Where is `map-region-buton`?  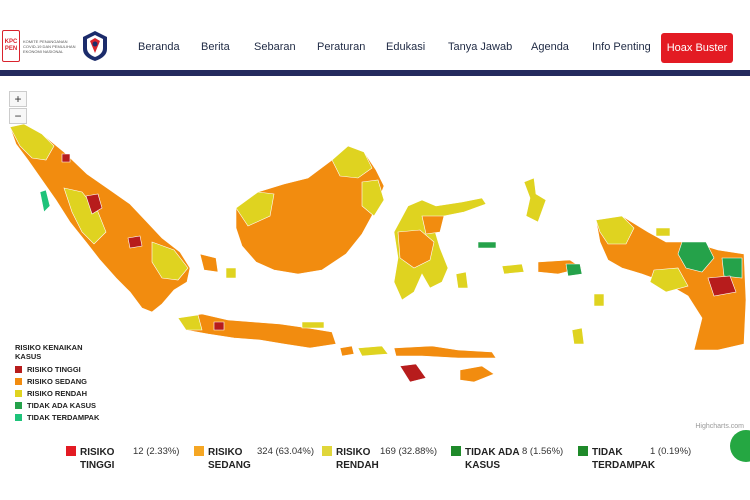 map-region-buton is located at coordinates (462, 280).